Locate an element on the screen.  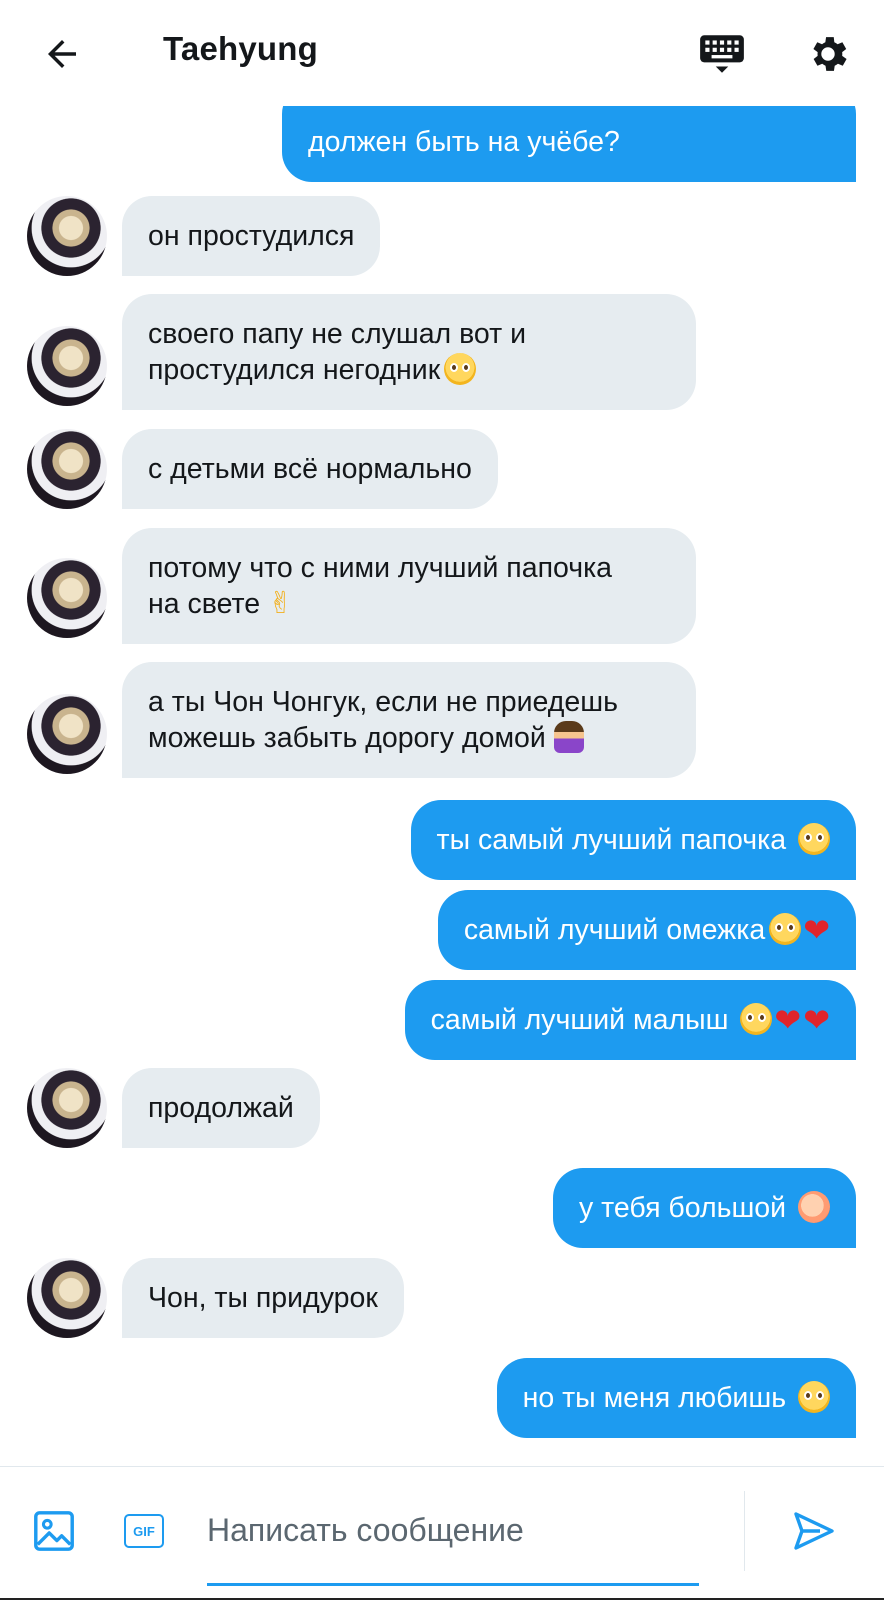
settings-button is located at coordinates (828, 54).